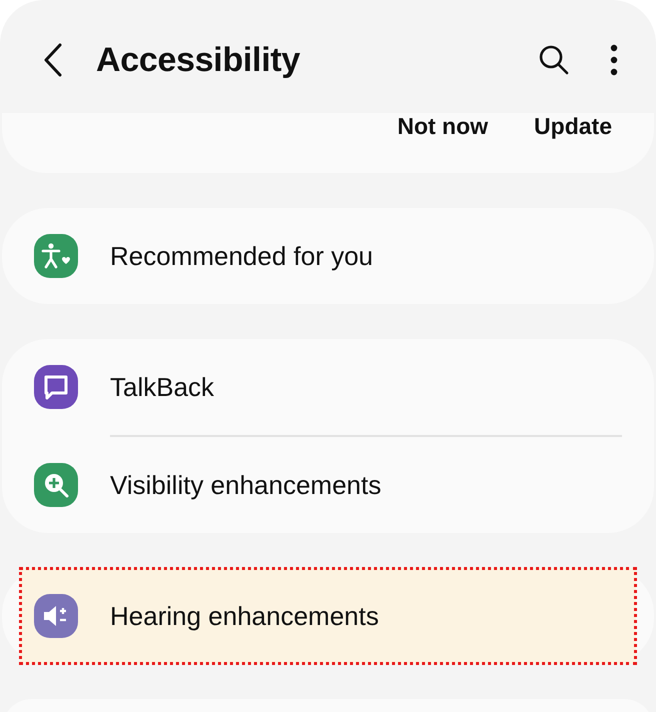  I want to click on search-icon, so click(554, 60).